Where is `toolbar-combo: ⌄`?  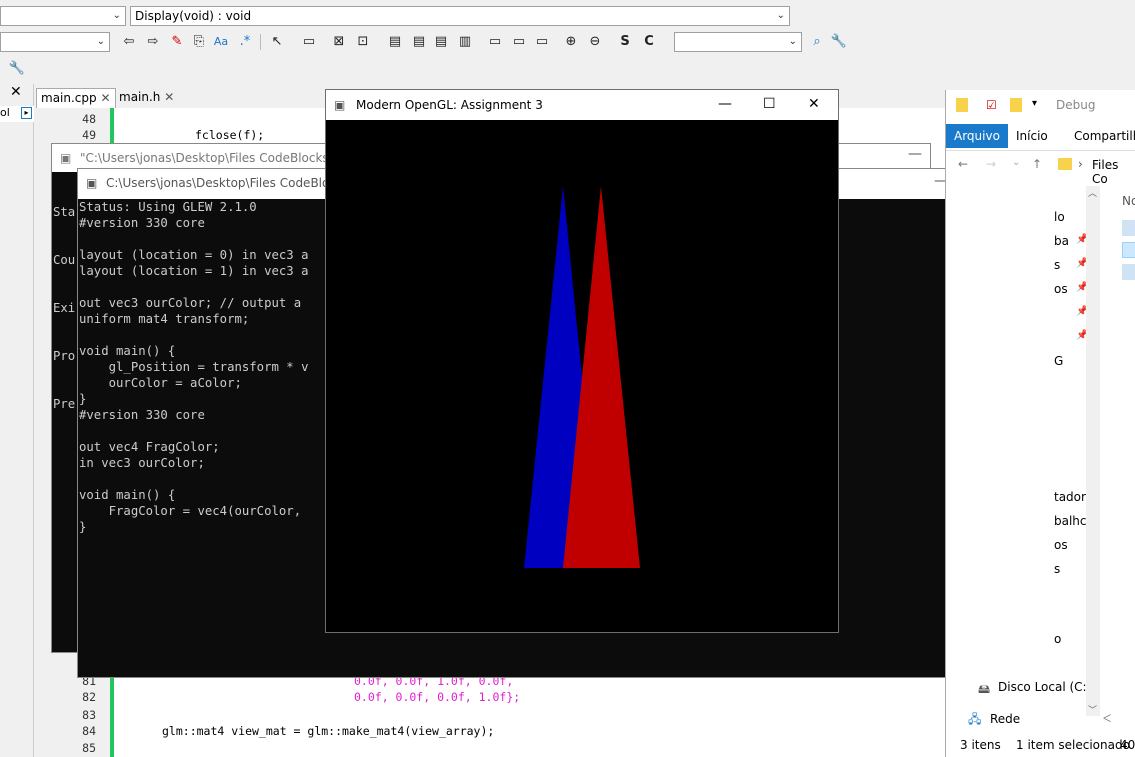 toolbar-combo: ⌄ is located at coordinates (738, 42).